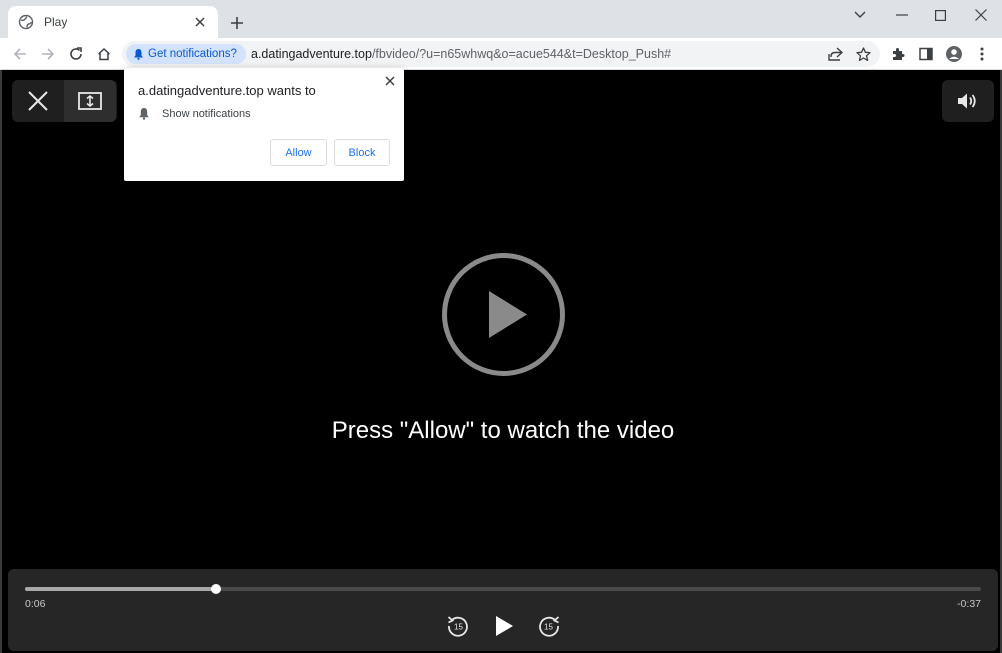 This screenshot has height=653, width=1002. Describe the element at coordinates (192, 54) in the screenshot. I see `notification-chip-label: Get notifications?` at that location.